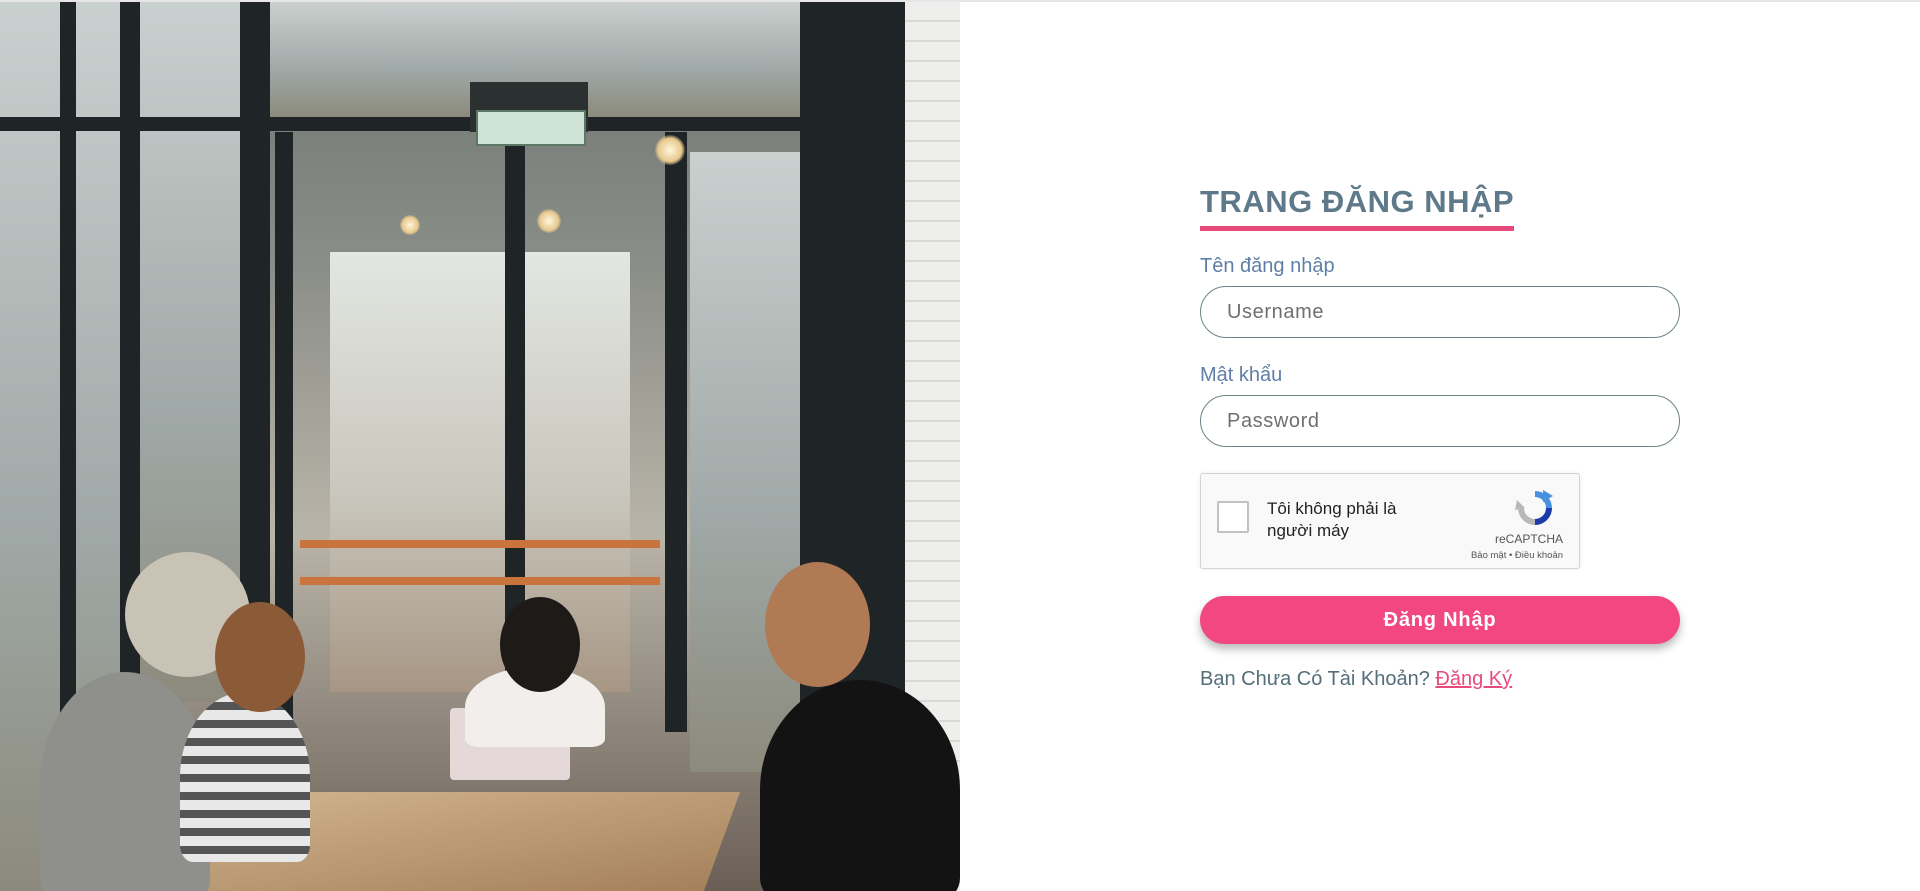 Image resolution: width=1920 pixels, height=891 pixels. I want to click on recaptcha-privacy-terms: Bảo mật • Điều khoản, so click(1517, 555).